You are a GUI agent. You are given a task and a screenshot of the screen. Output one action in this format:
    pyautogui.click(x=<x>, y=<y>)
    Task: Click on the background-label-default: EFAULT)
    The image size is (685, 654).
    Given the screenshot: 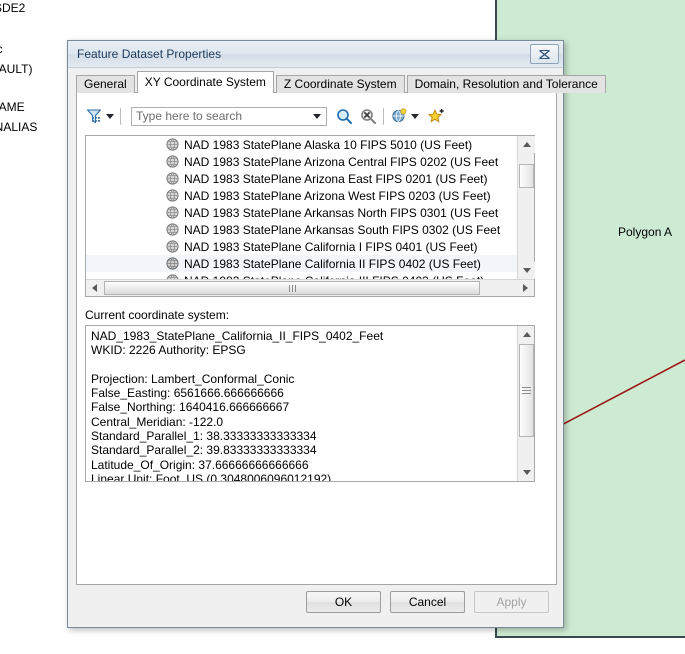 What is the action you would take?
    pyautogui.click(x=16, y=69)
    